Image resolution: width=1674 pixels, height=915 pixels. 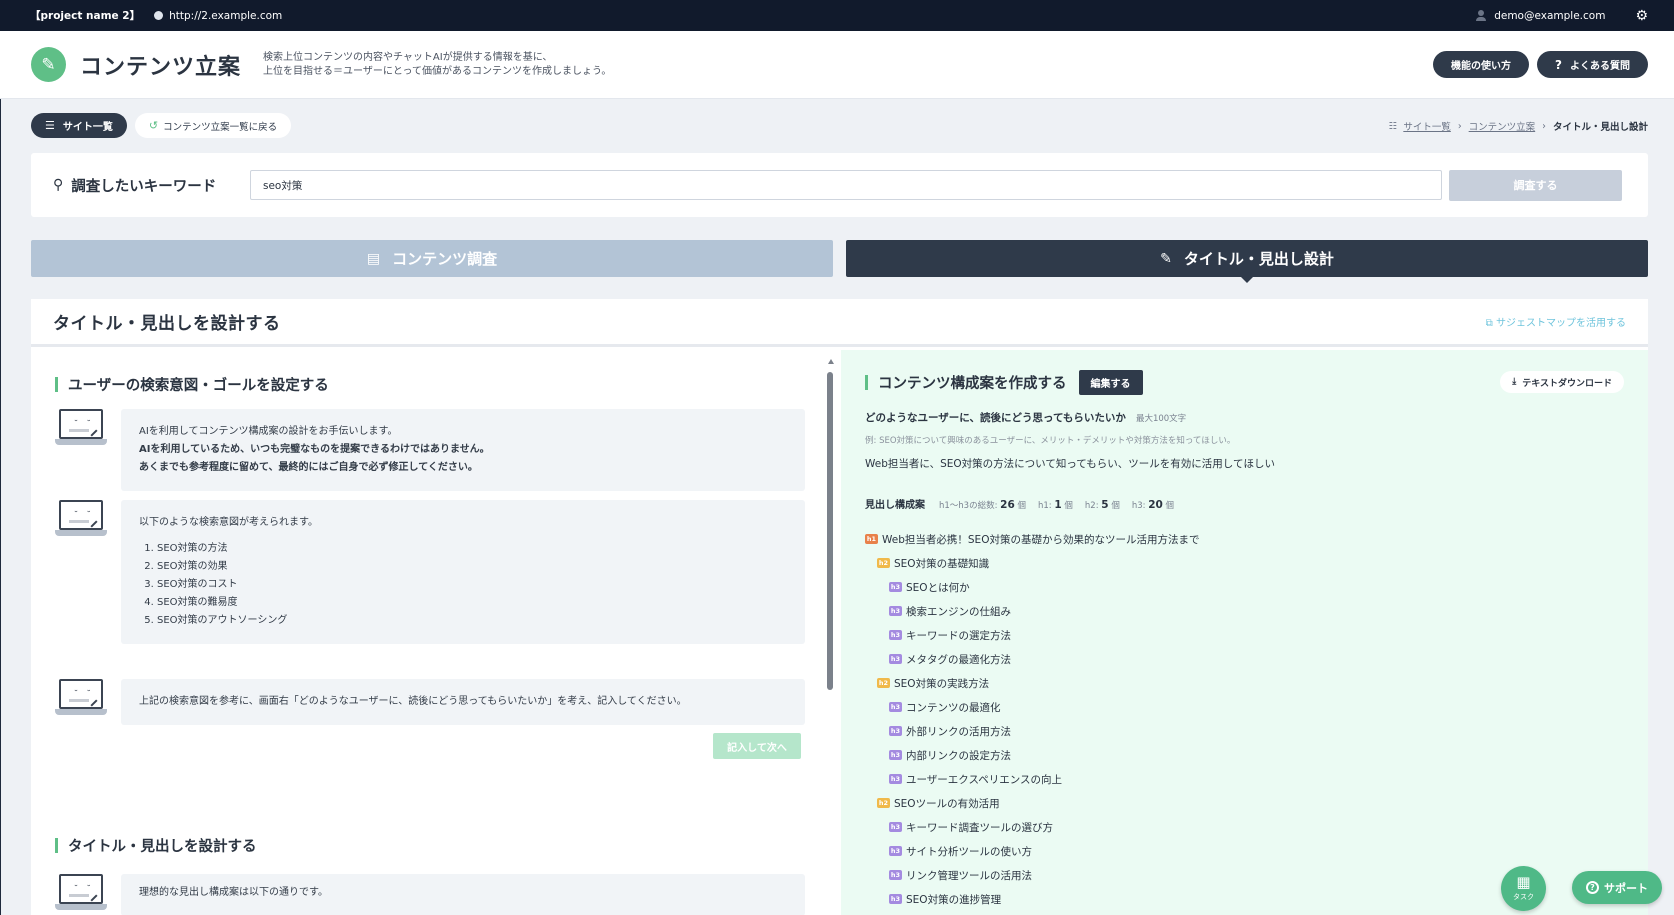 What do you see at coordinates (1600, 127) in the screenshot?
I see `breadcrumb-current: タイトル・見出し設計` at bounding box center [1600, 127].